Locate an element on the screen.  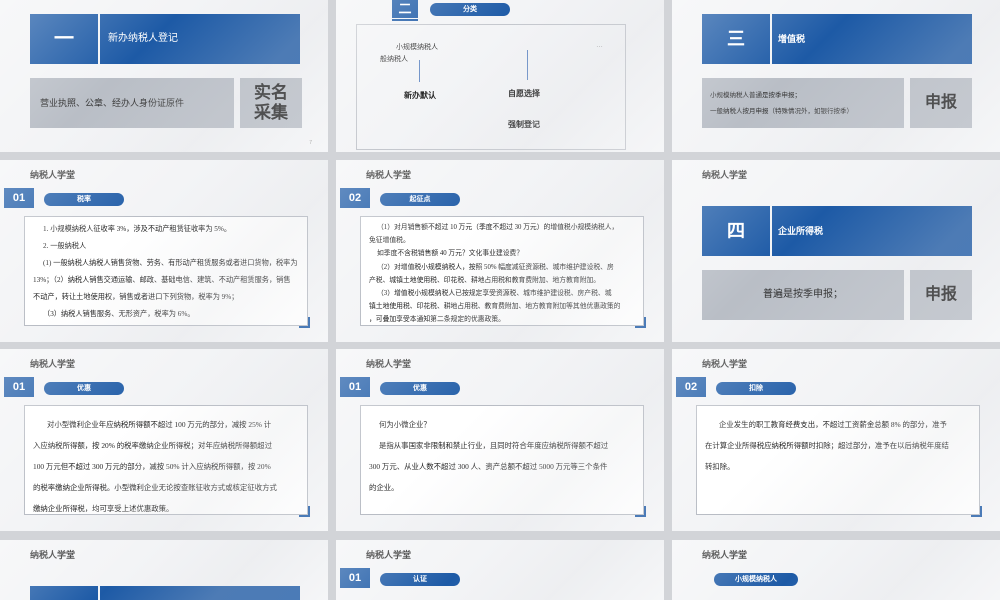
diagram-label-small: 小规模纳税人 is located at coordinates (417, 47).